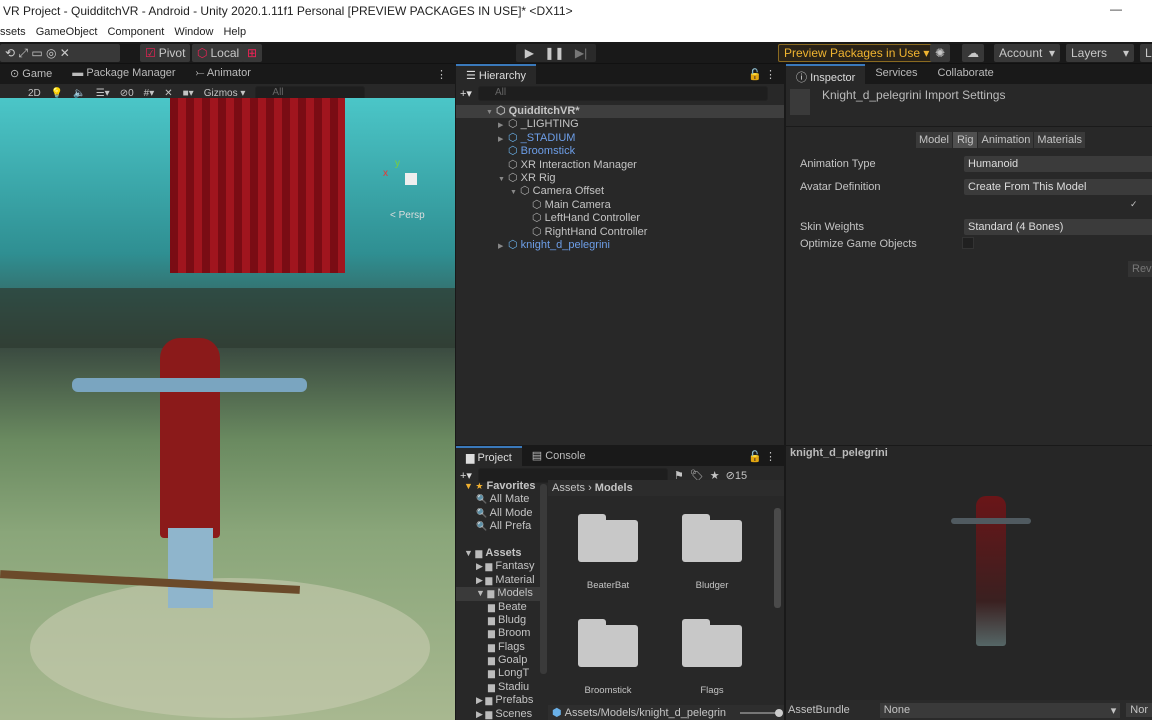 This screenshot has width=1152, height=720. I want to click on create-button: +▾, so click(466, 93).